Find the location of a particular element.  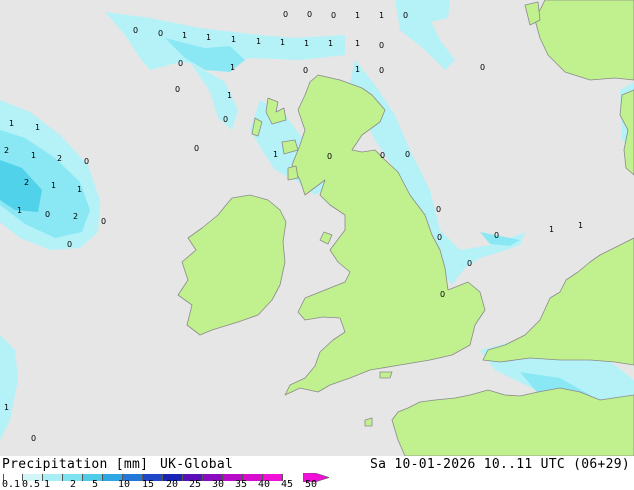

colorbar-tick-label: 1 is located at coordinates (47, 484).